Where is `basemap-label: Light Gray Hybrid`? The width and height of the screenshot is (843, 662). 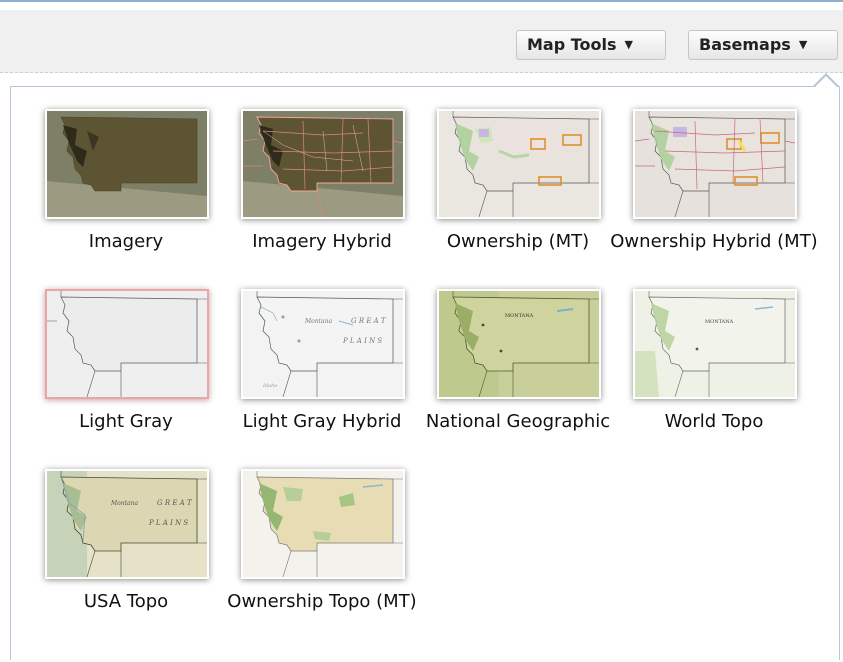 basemap-label: Light Gray Hybrid is located at coordinates (322, 421).